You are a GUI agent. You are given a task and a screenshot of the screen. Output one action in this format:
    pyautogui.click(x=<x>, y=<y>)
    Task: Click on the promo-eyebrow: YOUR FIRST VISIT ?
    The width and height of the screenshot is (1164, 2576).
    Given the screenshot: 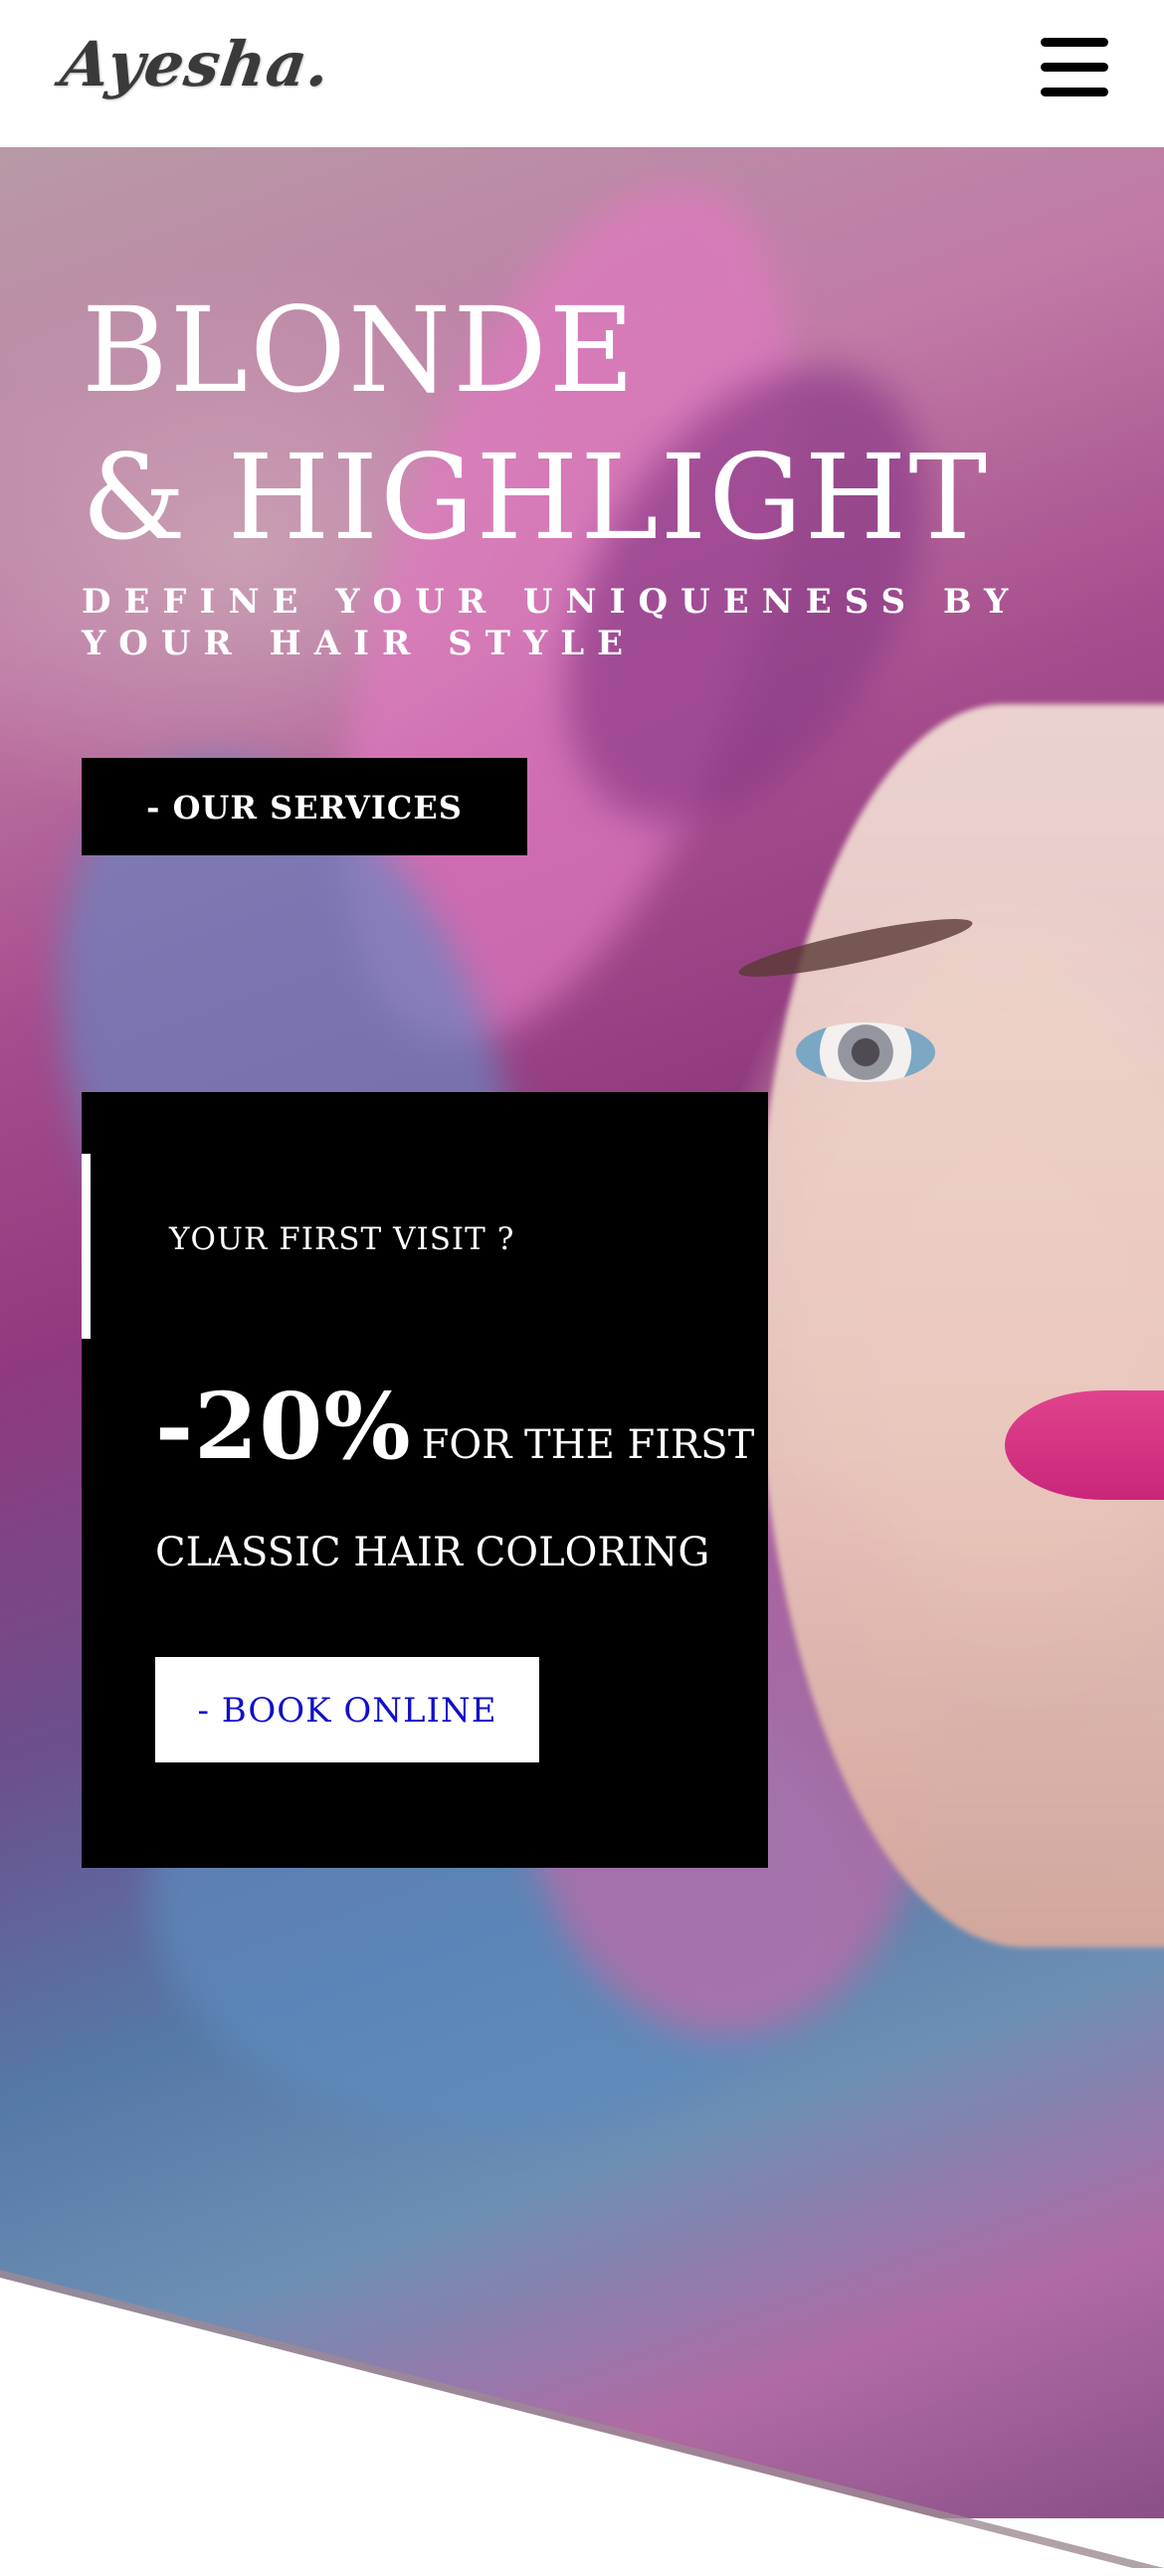 What is the action you would take?
    pyautogui.click(x=342, y=1239)
    